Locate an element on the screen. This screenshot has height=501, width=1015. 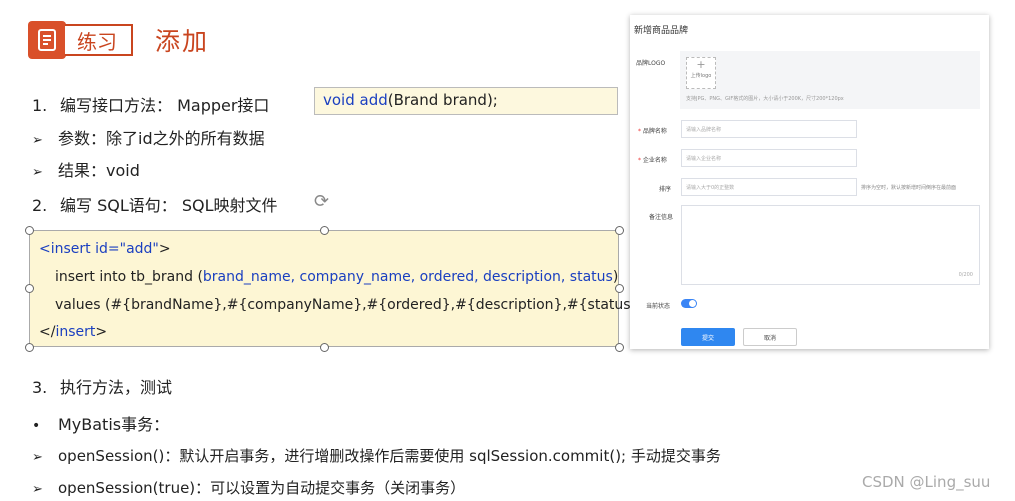
document-icon is located at coordinates (47, 40).